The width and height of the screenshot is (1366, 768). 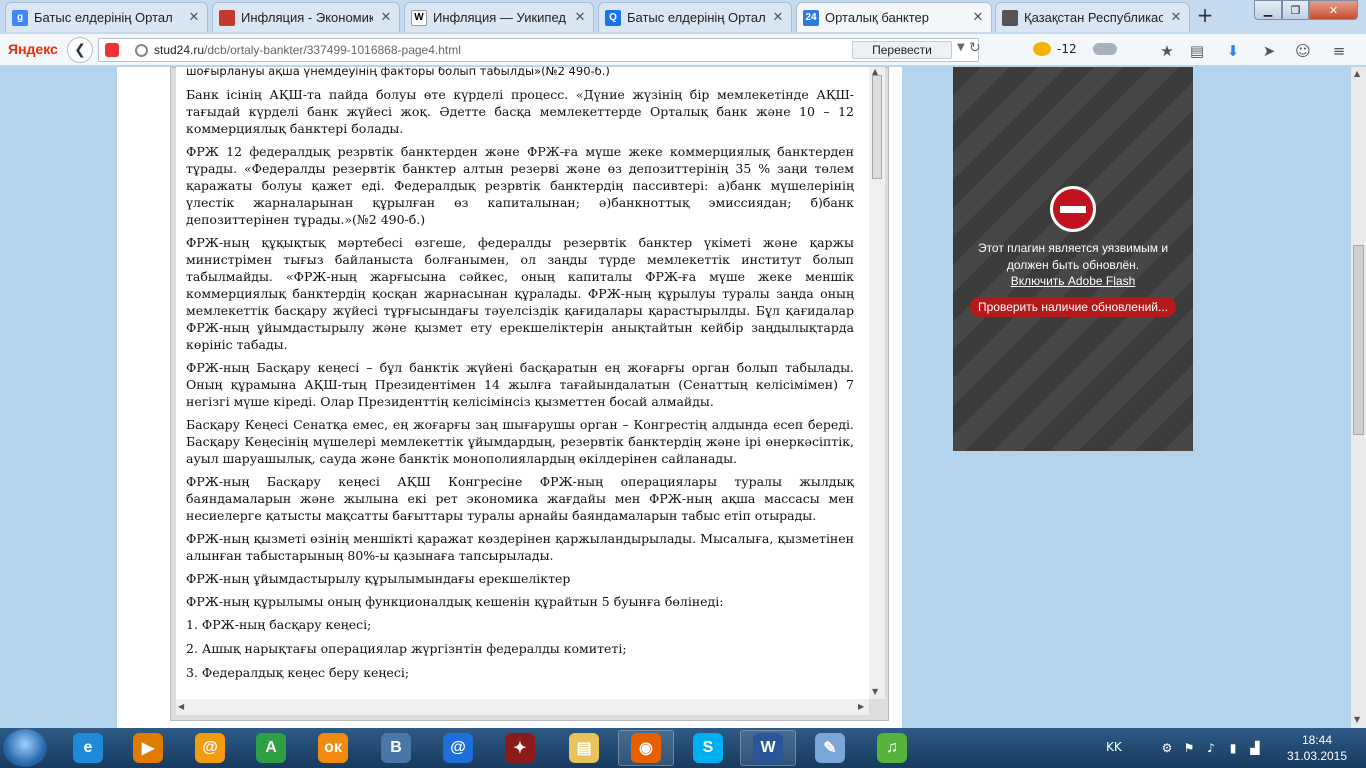 I want to click on send-icon: ➤, so click(x=1269, y=51).